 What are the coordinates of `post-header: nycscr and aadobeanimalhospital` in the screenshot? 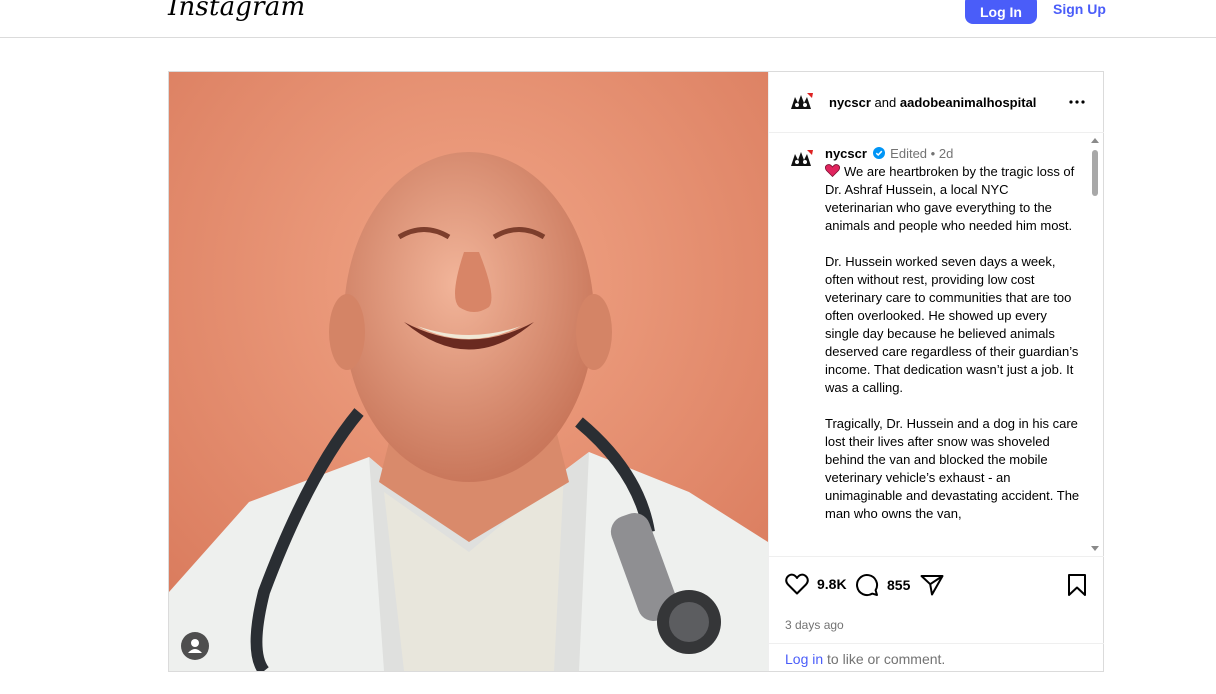 It's located at (936, 102).